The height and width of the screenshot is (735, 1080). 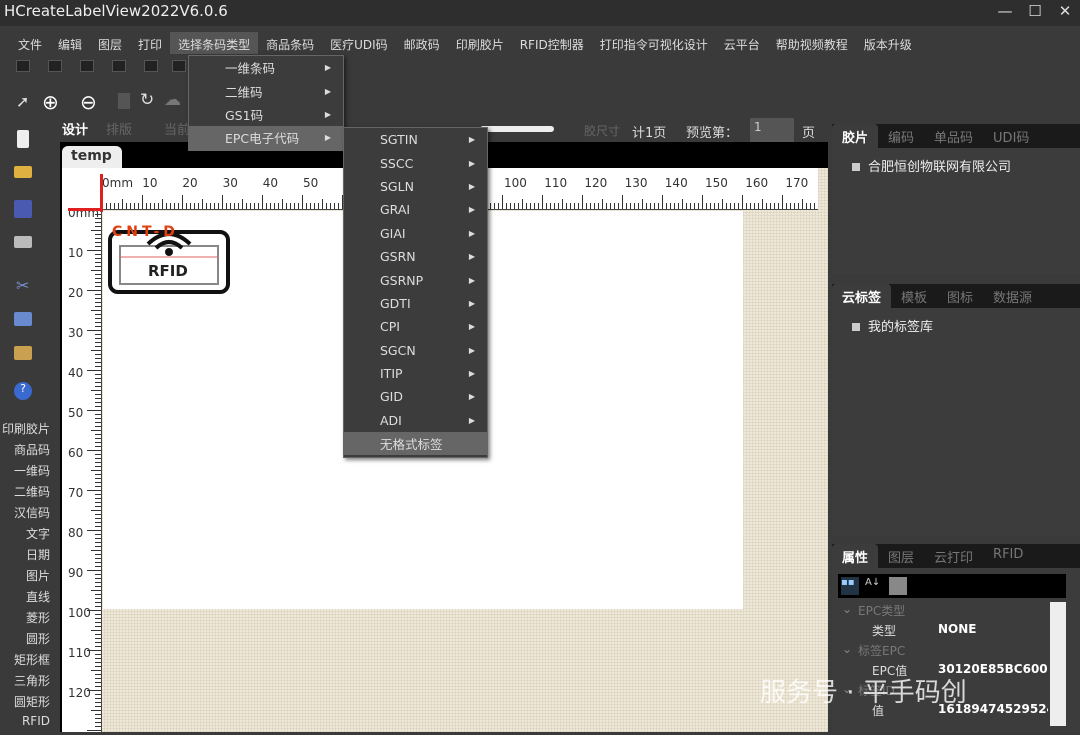 What do you see at coordinates (862, 296) in the screenshot?
I see `panel-tab: 云标签` at bounding box center [862, 296].